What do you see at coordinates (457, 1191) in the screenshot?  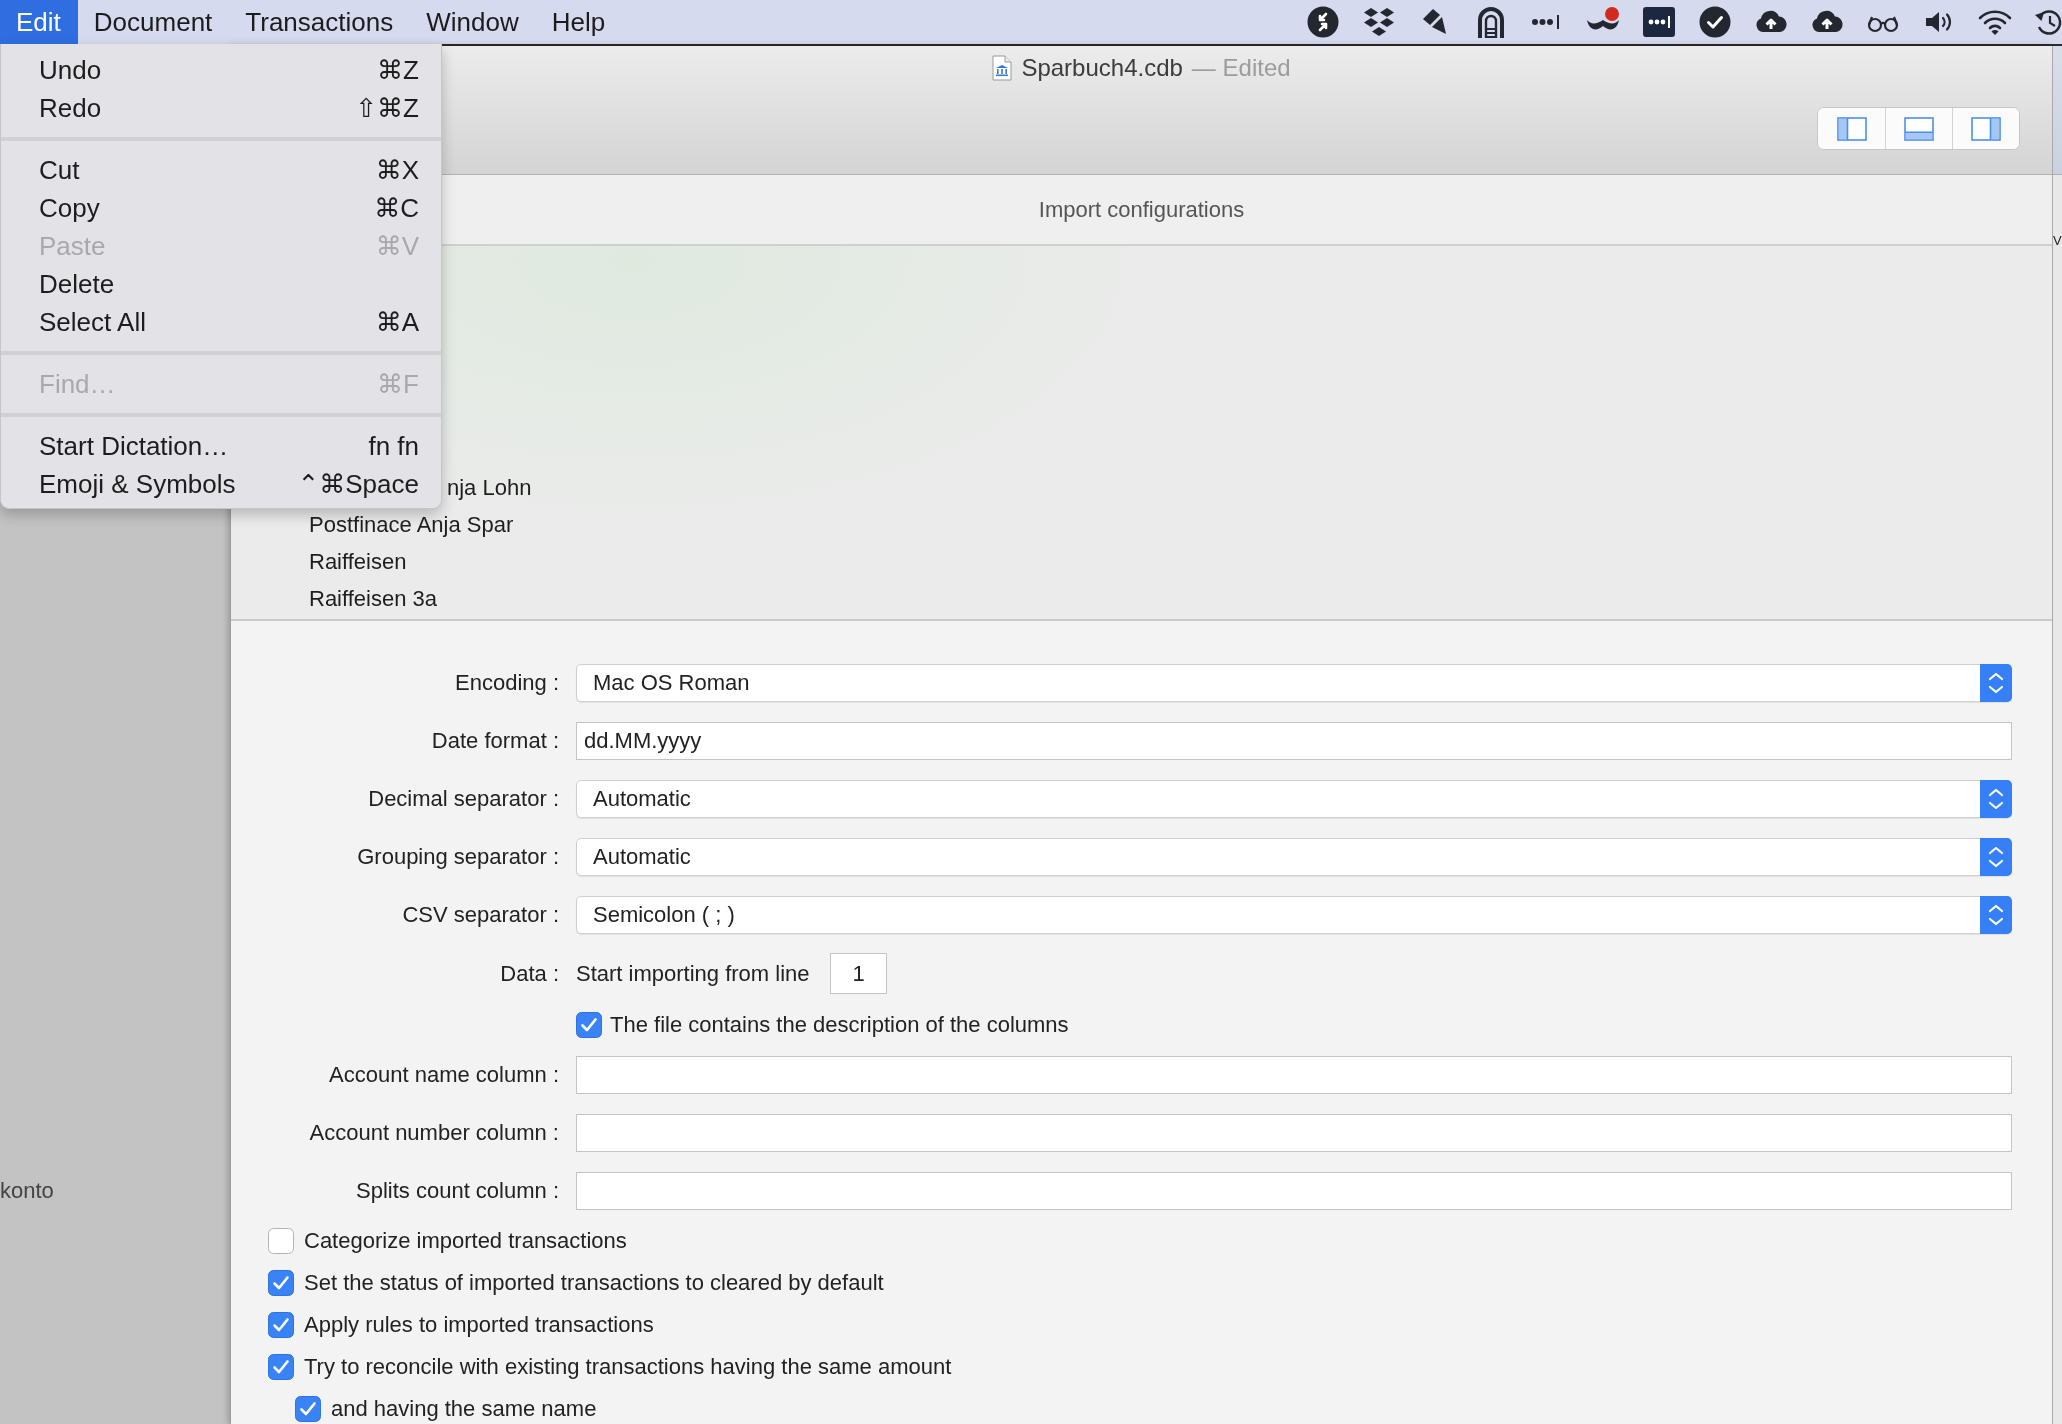 I see `field-label: Splits count column :` at bounding box center [457, 1191].